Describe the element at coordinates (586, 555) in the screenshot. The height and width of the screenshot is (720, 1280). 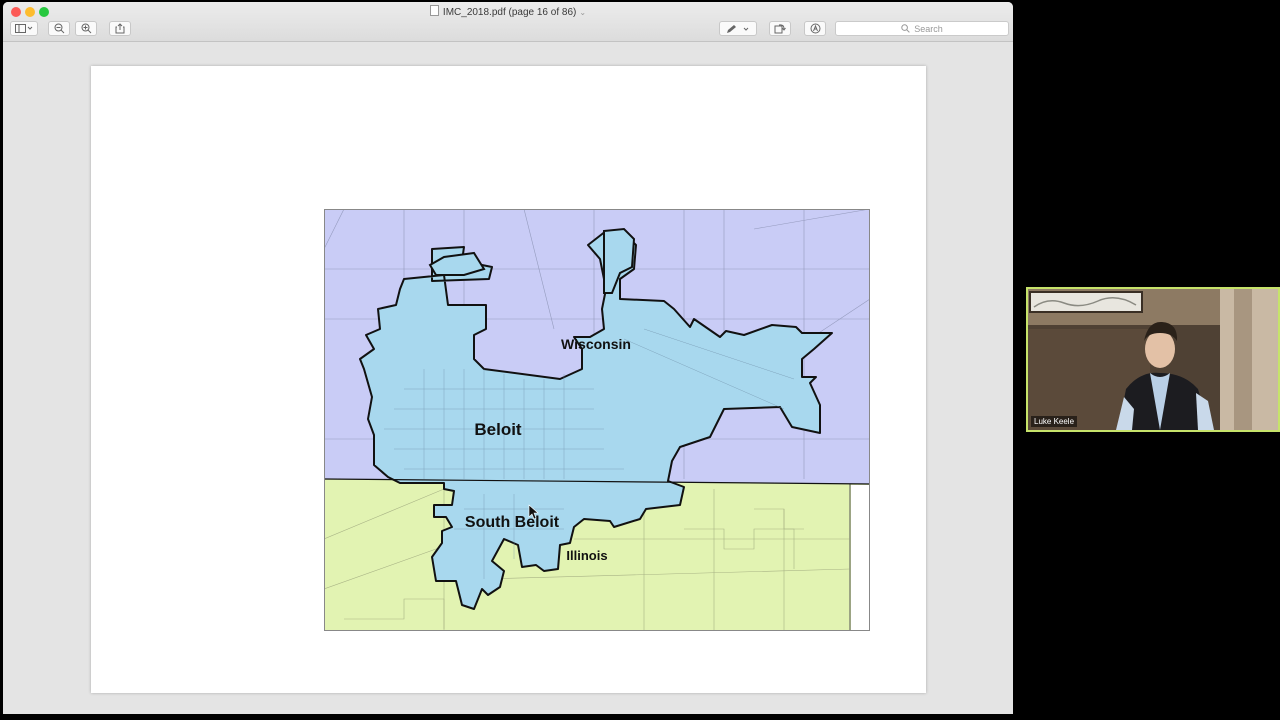
I see `label-illinois: Illinois` at that location.